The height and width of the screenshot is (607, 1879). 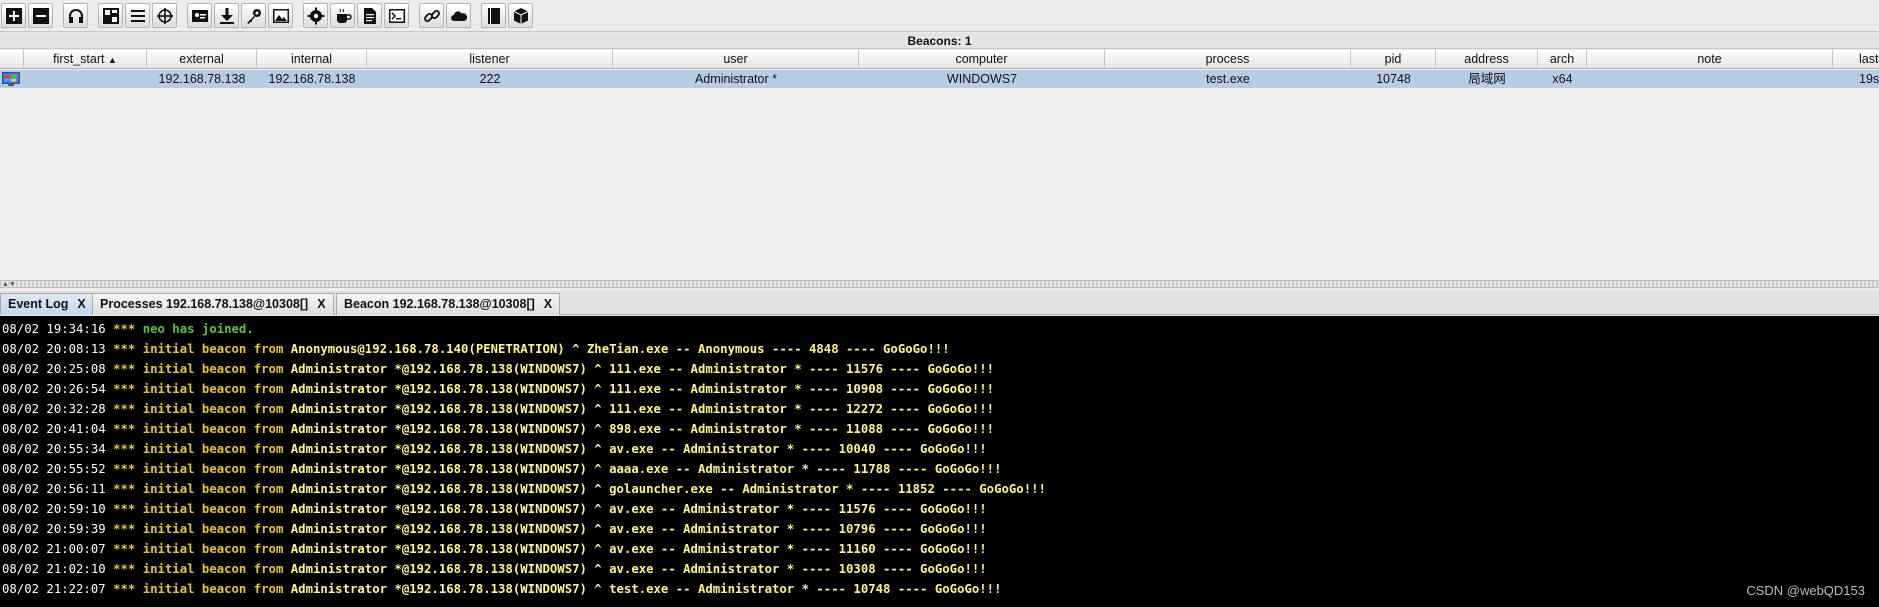 I want to click on cell-pid: 10748, so click(x=1393, y=79).